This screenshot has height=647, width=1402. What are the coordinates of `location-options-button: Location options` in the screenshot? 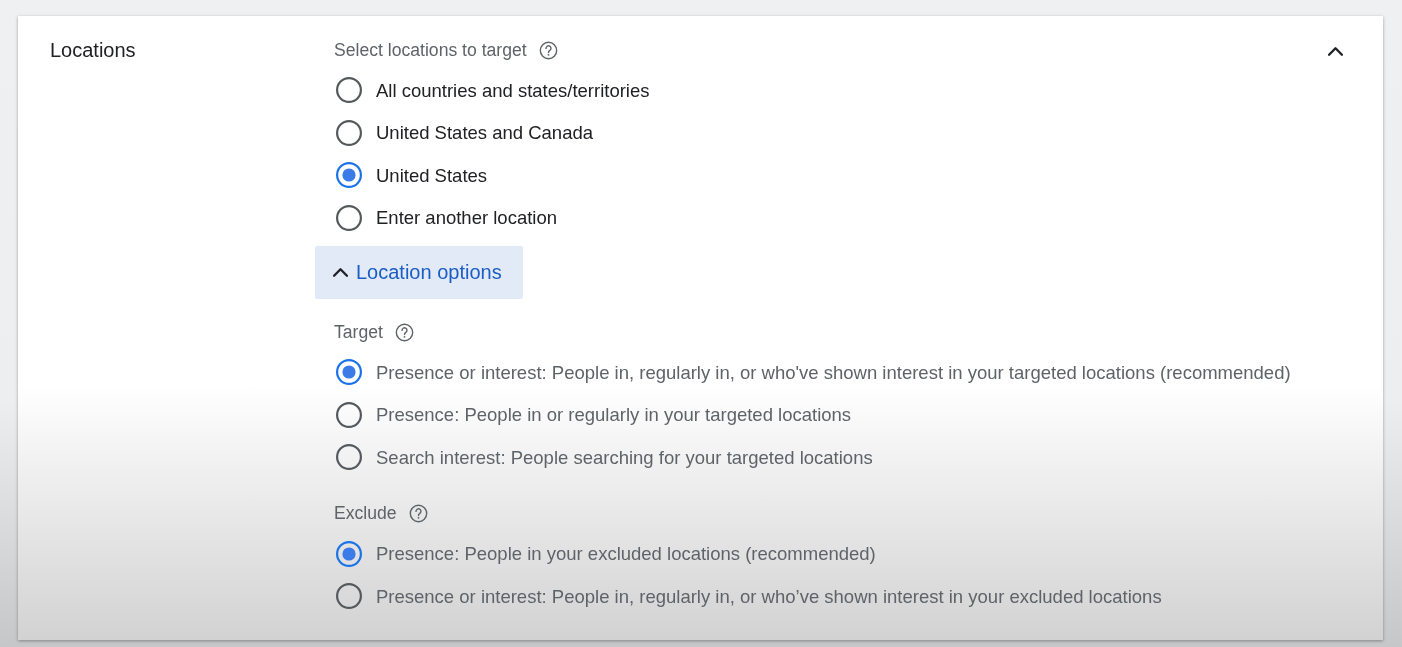 It's located at (419, 272).